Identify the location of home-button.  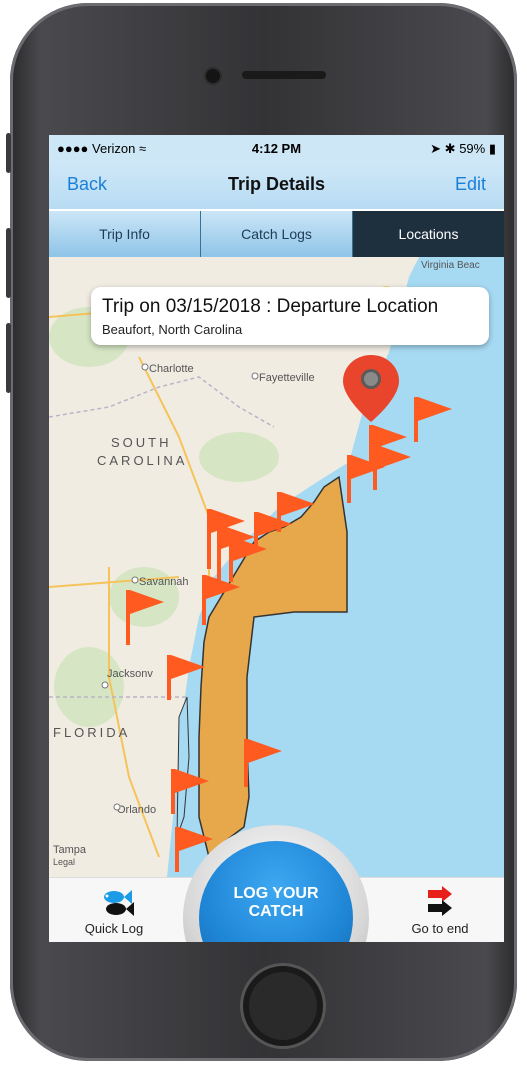
(283, 1006).